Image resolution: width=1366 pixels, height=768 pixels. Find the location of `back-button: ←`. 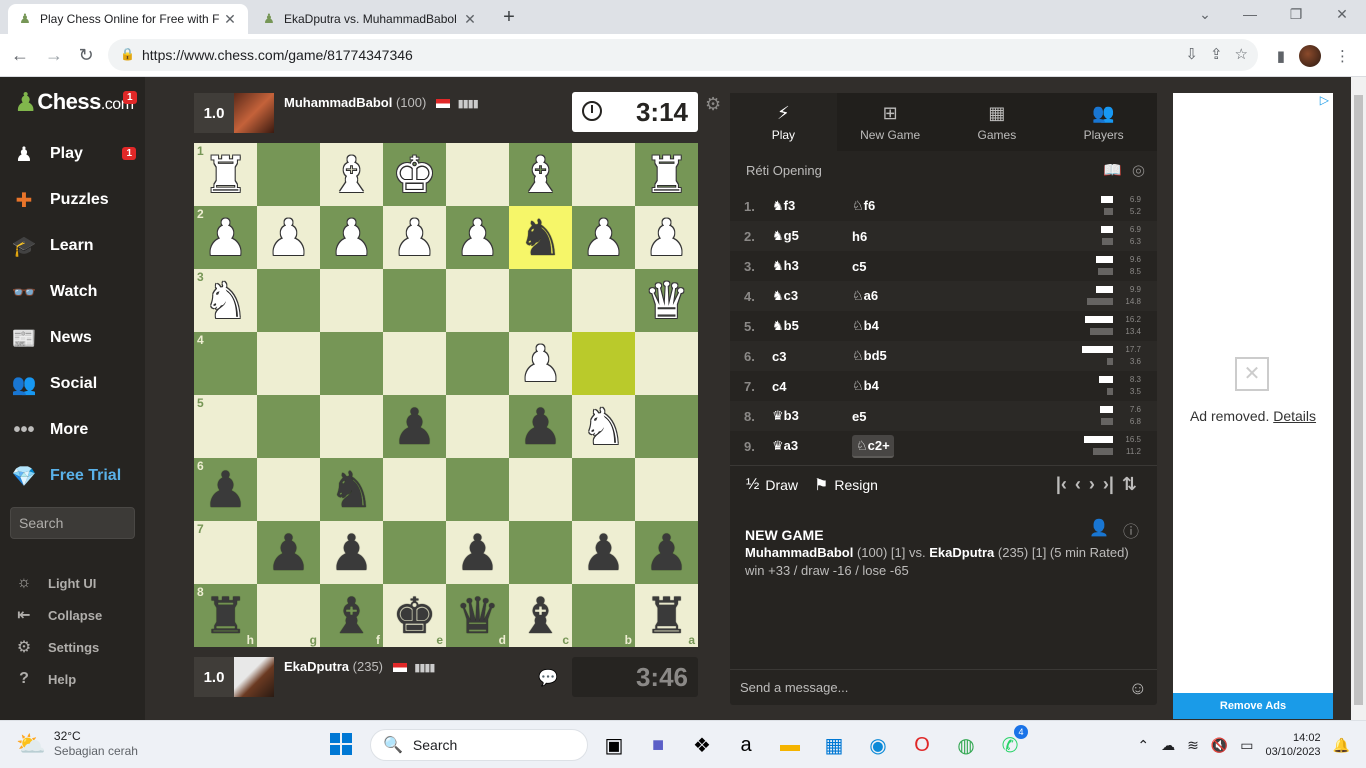

back-button: ← is located at coordinates (20, 55).